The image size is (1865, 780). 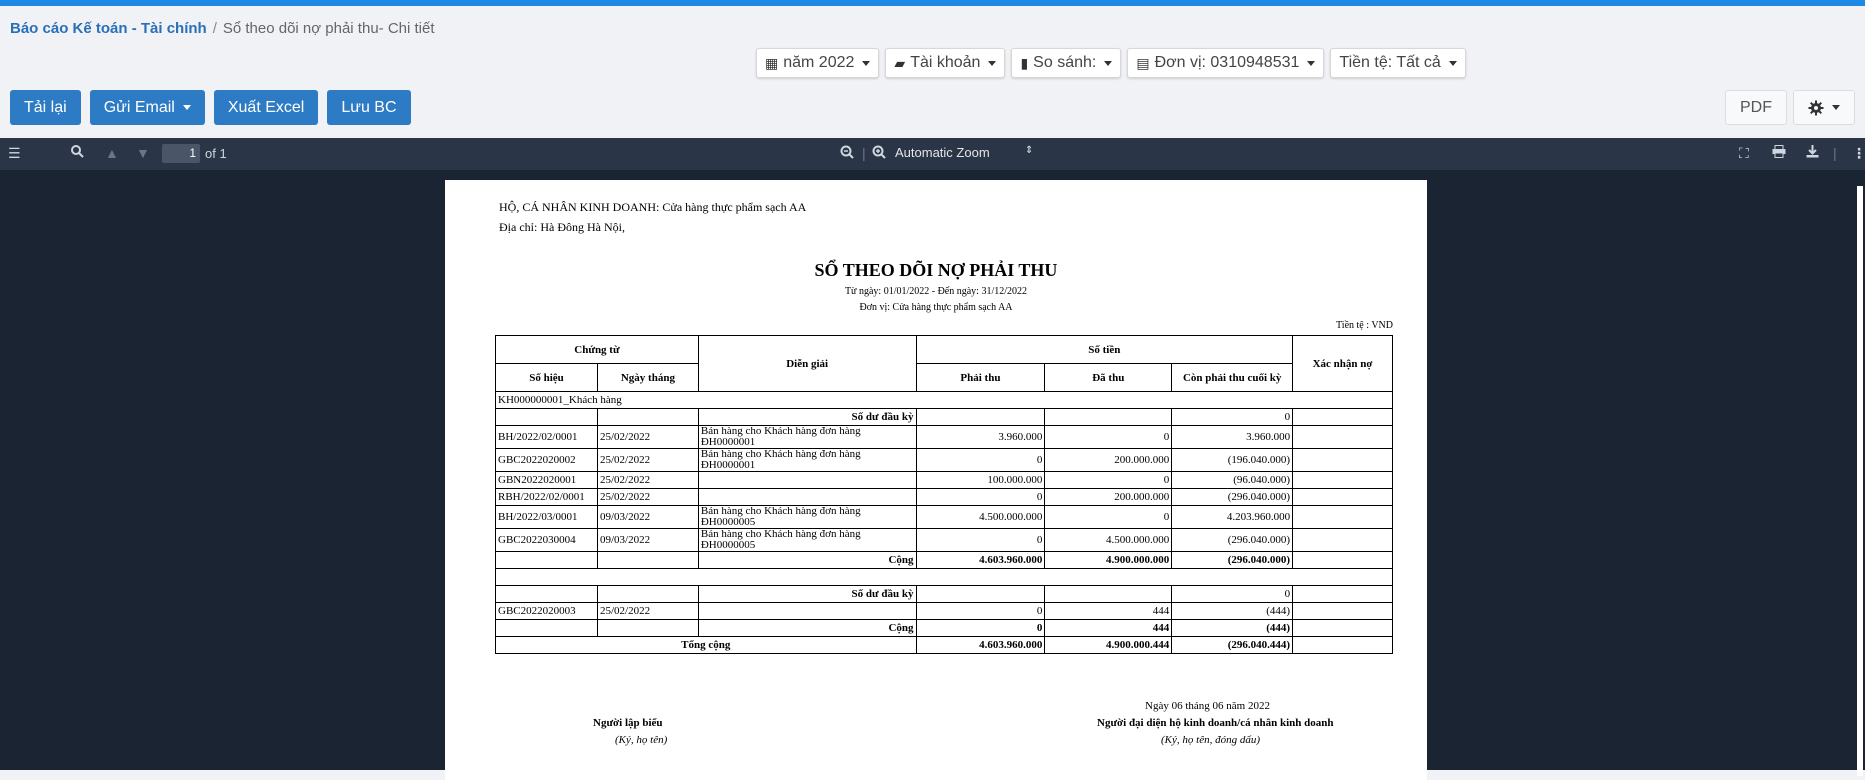 What do you see at coordinates (980, 480) in the screenshot?
I see `receivable: 100.000.000` at bounding box center [980, 480].